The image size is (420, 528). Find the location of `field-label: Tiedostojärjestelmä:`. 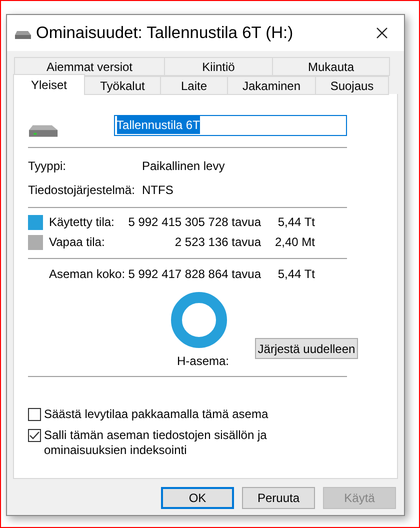

field-label: Tiedostojärjestelmä: is located at coordinates (82, 190).